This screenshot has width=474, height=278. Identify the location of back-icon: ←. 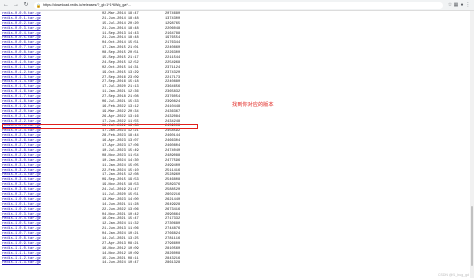
(6, 5).